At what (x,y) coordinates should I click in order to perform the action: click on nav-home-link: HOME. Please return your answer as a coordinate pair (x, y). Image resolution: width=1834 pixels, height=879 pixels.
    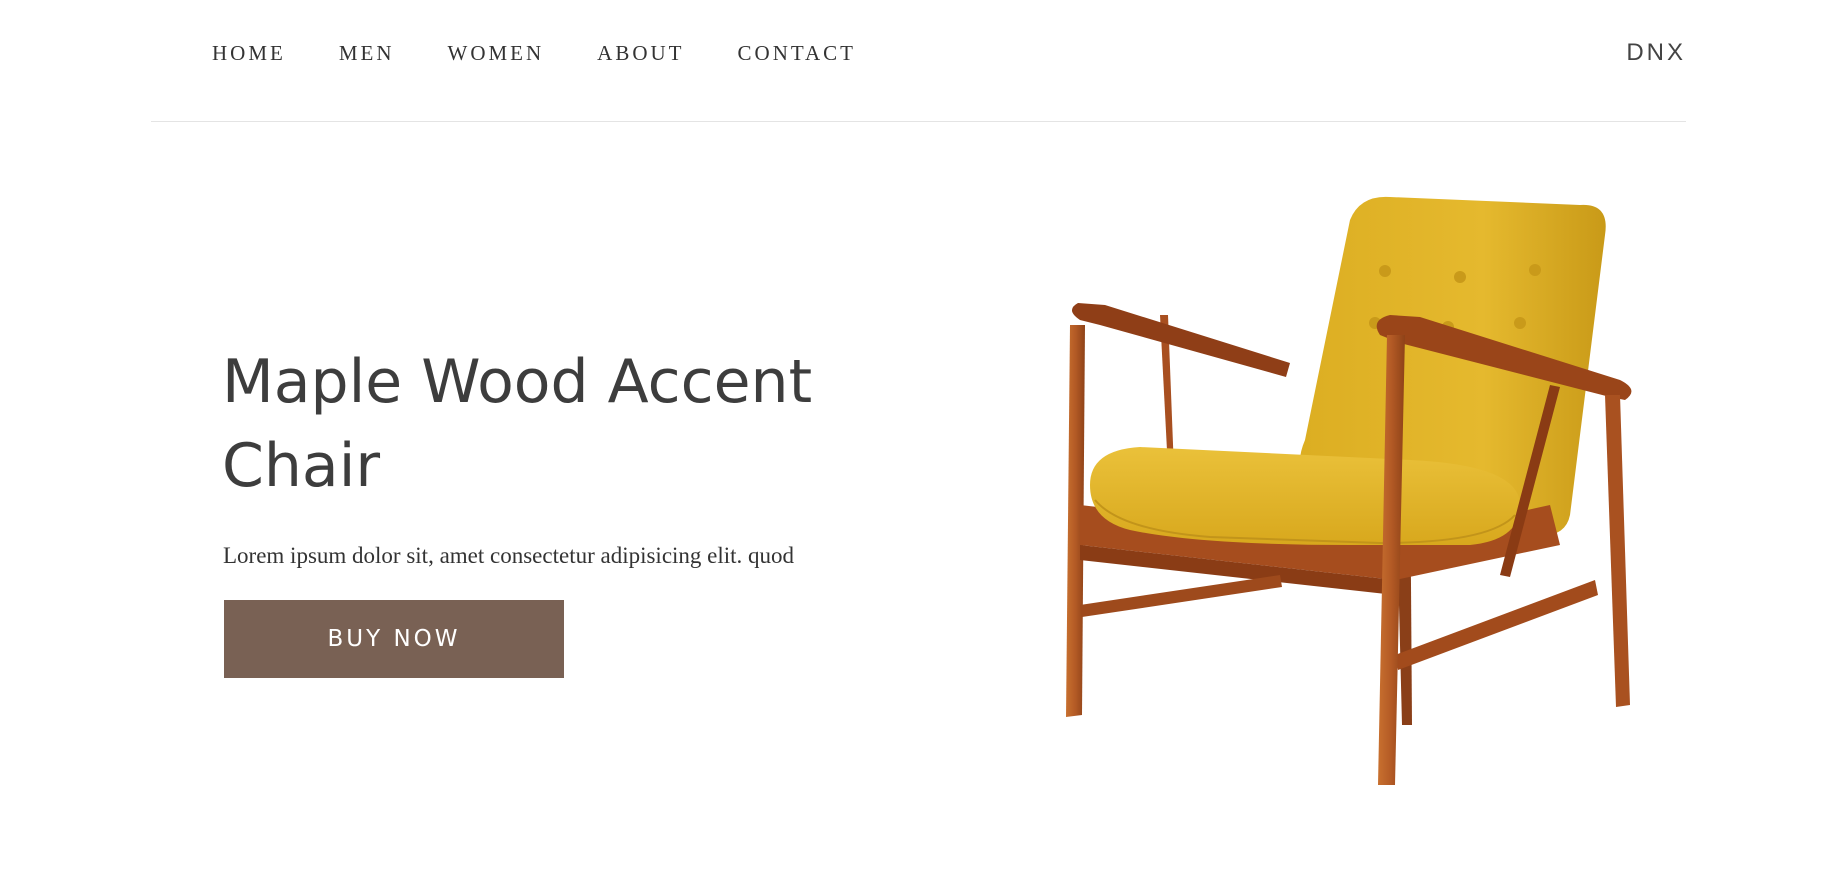
    Looking at the image, I should click on (249, 53).